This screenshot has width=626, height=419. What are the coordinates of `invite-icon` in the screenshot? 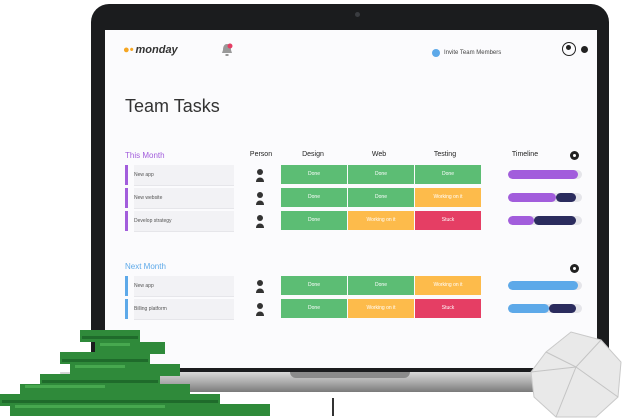 It's located at (436, 53).